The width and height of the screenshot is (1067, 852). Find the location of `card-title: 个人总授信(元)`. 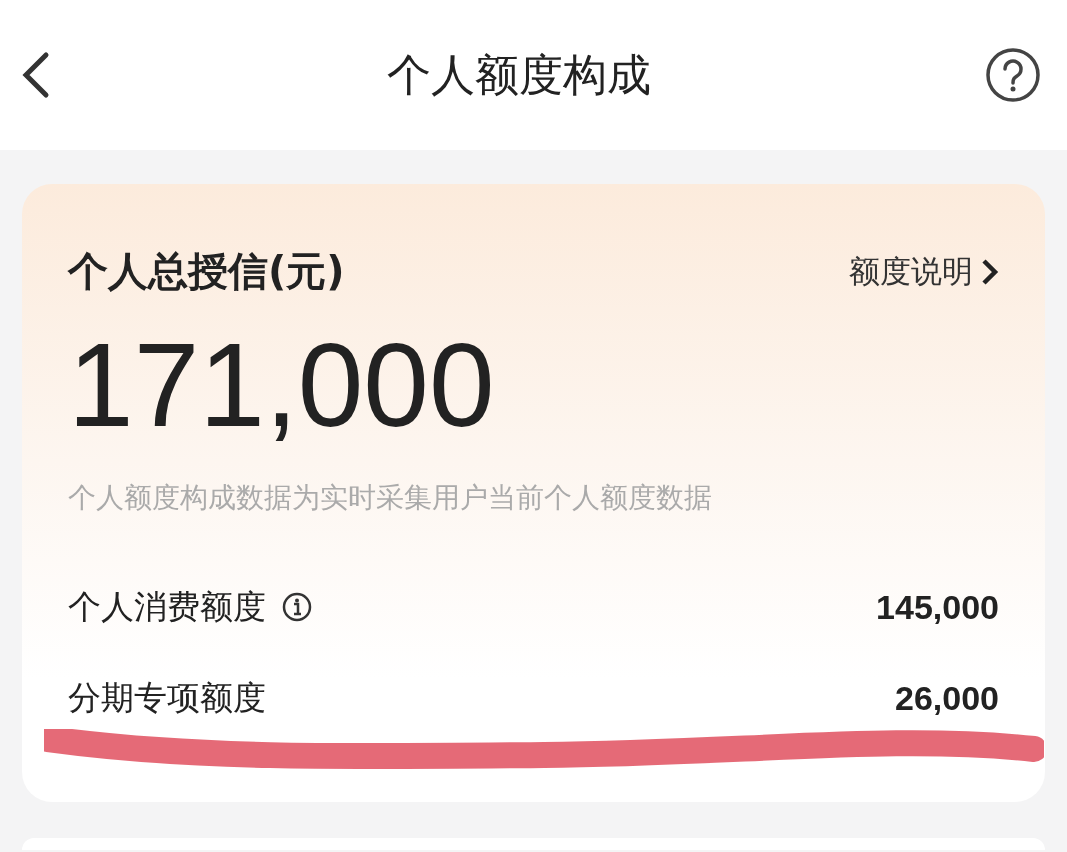

card-title: 个人总授信(元) is located at coordinates (206, 271).